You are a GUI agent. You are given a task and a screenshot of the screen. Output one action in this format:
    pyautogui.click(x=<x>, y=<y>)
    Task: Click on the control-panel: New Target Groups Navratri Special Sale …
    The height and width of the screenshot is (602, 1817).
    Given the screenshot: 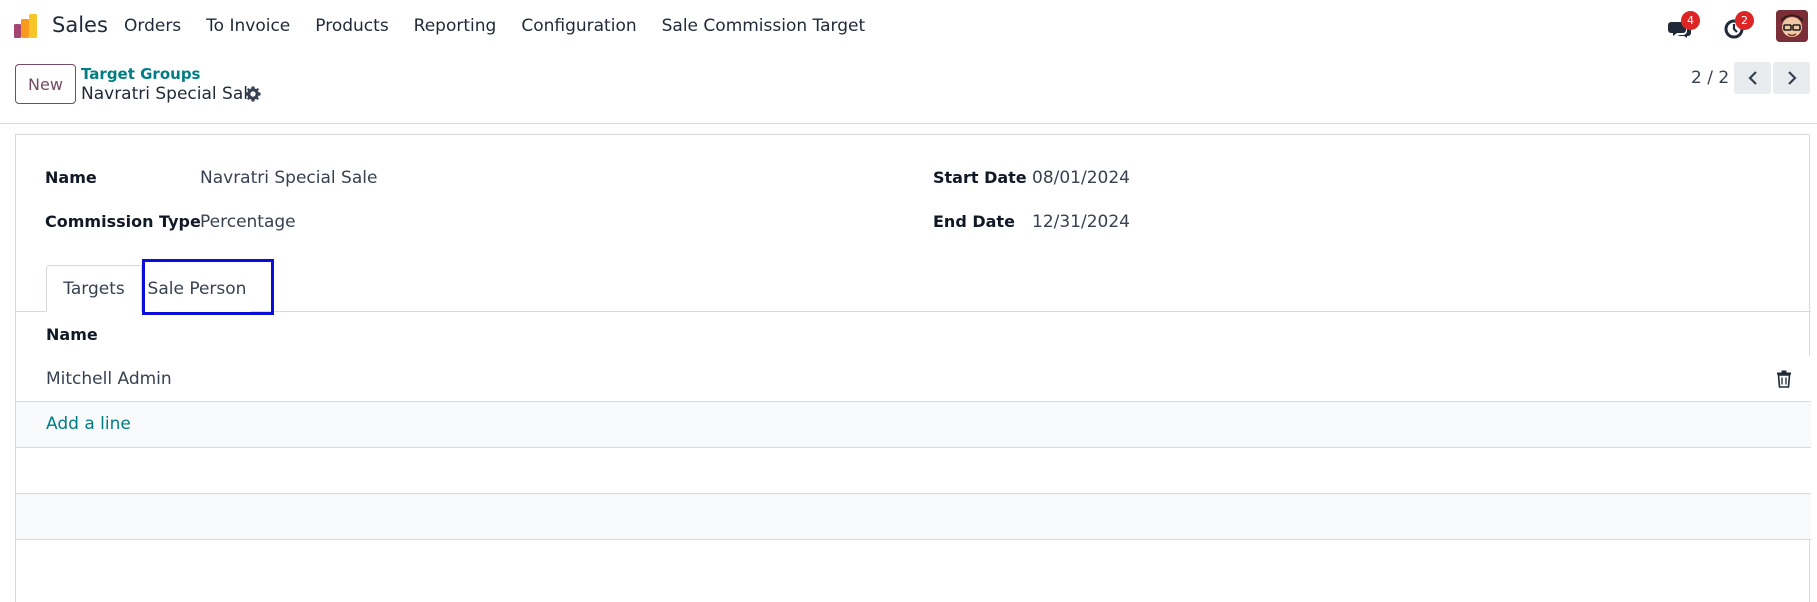 What is the action you would take?
    pyautogui.click(x=908, y=89)
    